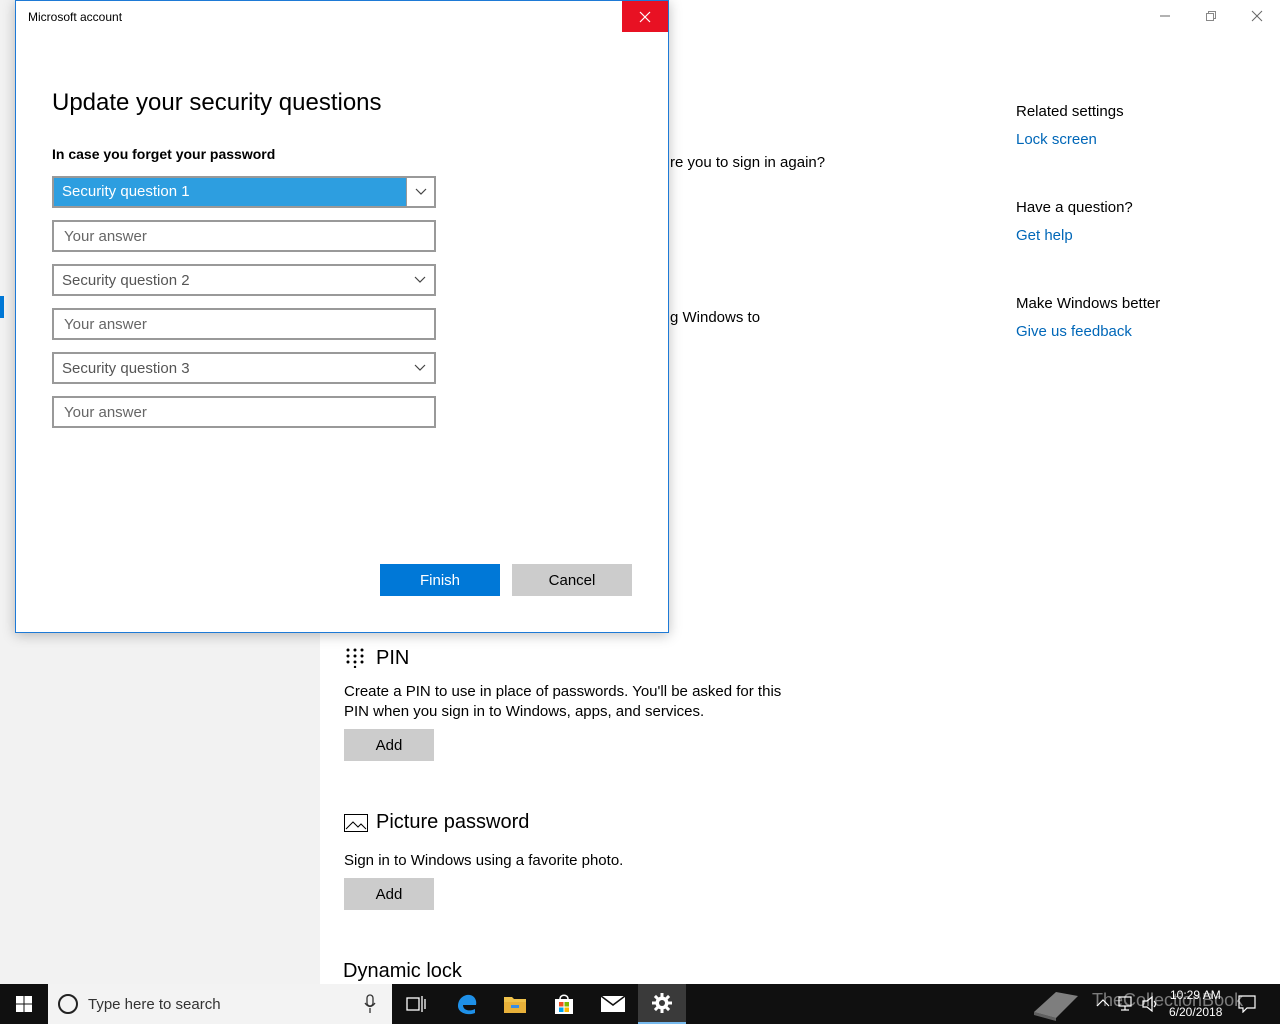 The width and height of the screenshot is (1280, 1024). I want to click on dynamic-lock-title: Dynamic lock, so click(402, 971).